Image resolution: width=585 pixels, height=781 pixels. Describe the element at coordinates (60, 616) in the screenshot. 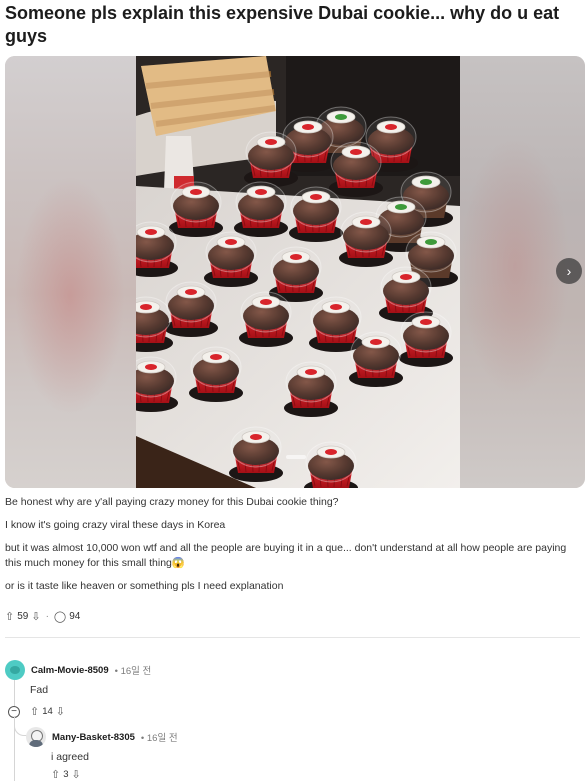

I see `comment-icon: ◯` at that location.